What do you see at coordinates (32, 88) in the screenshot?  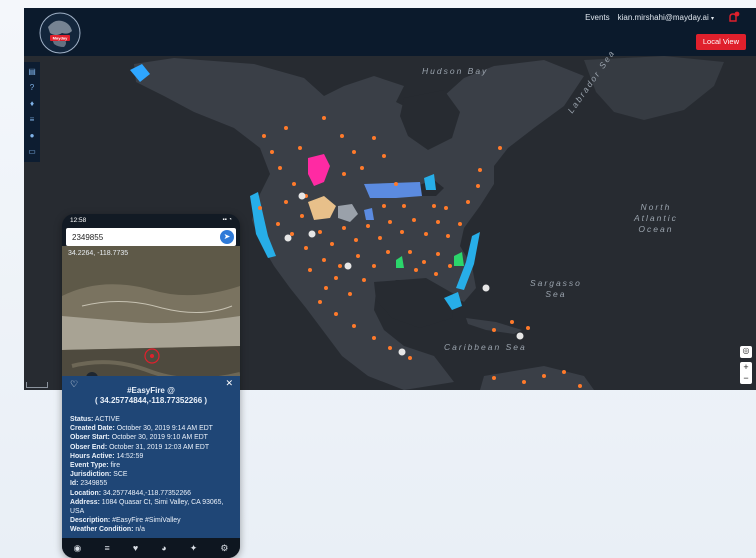 I see `help-icon: ?` at bounding box center [32, 88].